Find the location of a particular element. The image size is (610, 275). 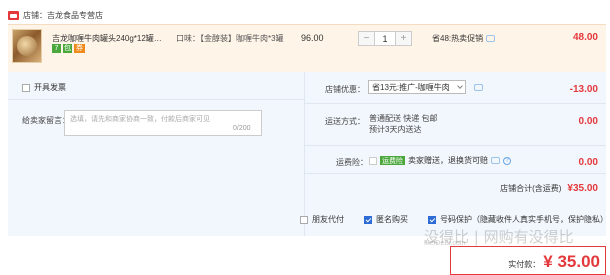

quantity-stepper: − 1 + is located at coordinates (385, 38).